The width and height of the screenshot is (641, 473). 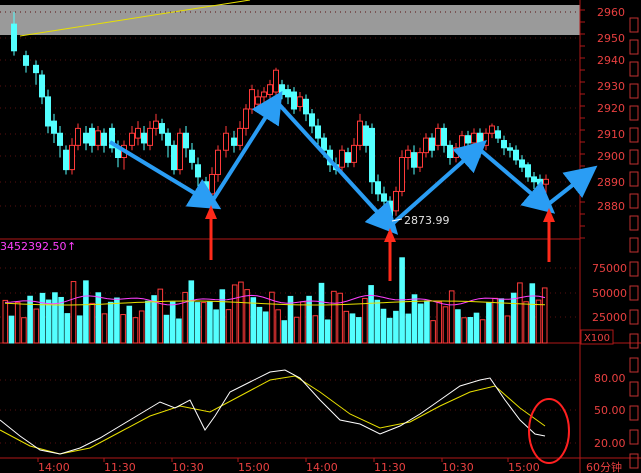 I want to click on osc-axis-label: 50.00, so click(x=610, y=410).